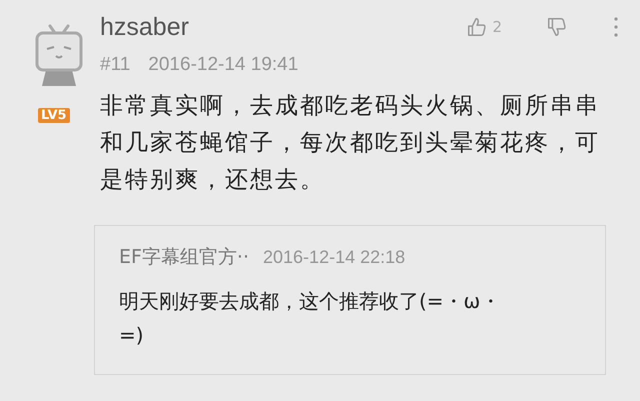  Describe the element at coordinates (54, 115) in the screenshot. I see `level-badge: LV5` at that location.